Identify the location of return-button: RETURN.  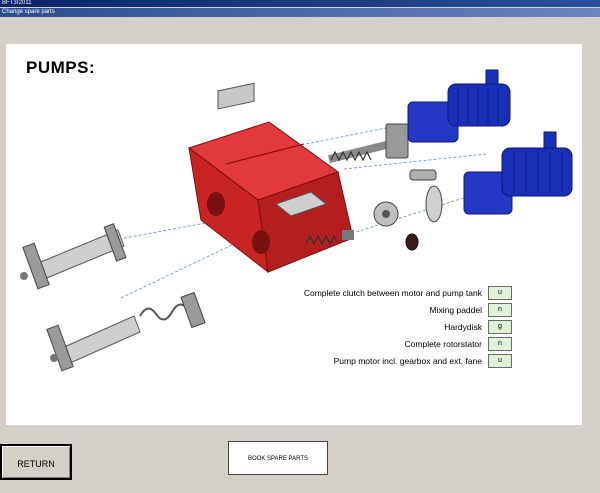
(36, 462).